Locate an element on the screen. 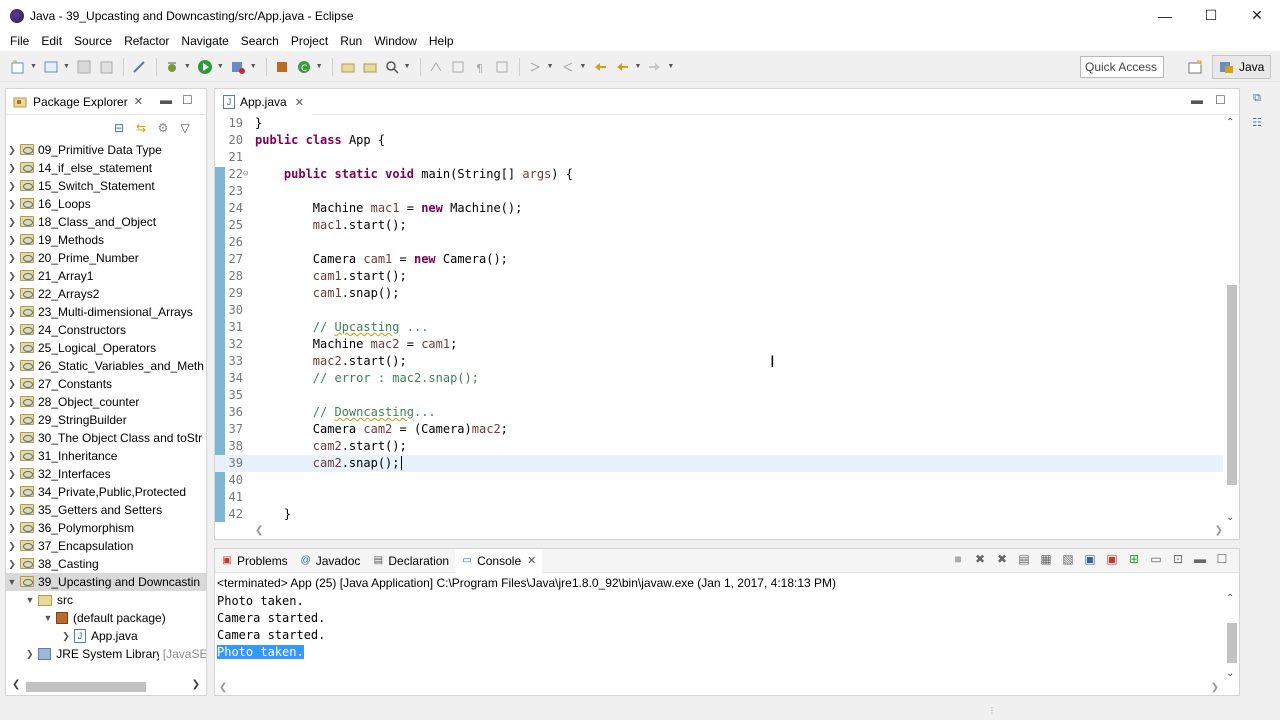  open-folder-icon is located at coordinates (370, 67).